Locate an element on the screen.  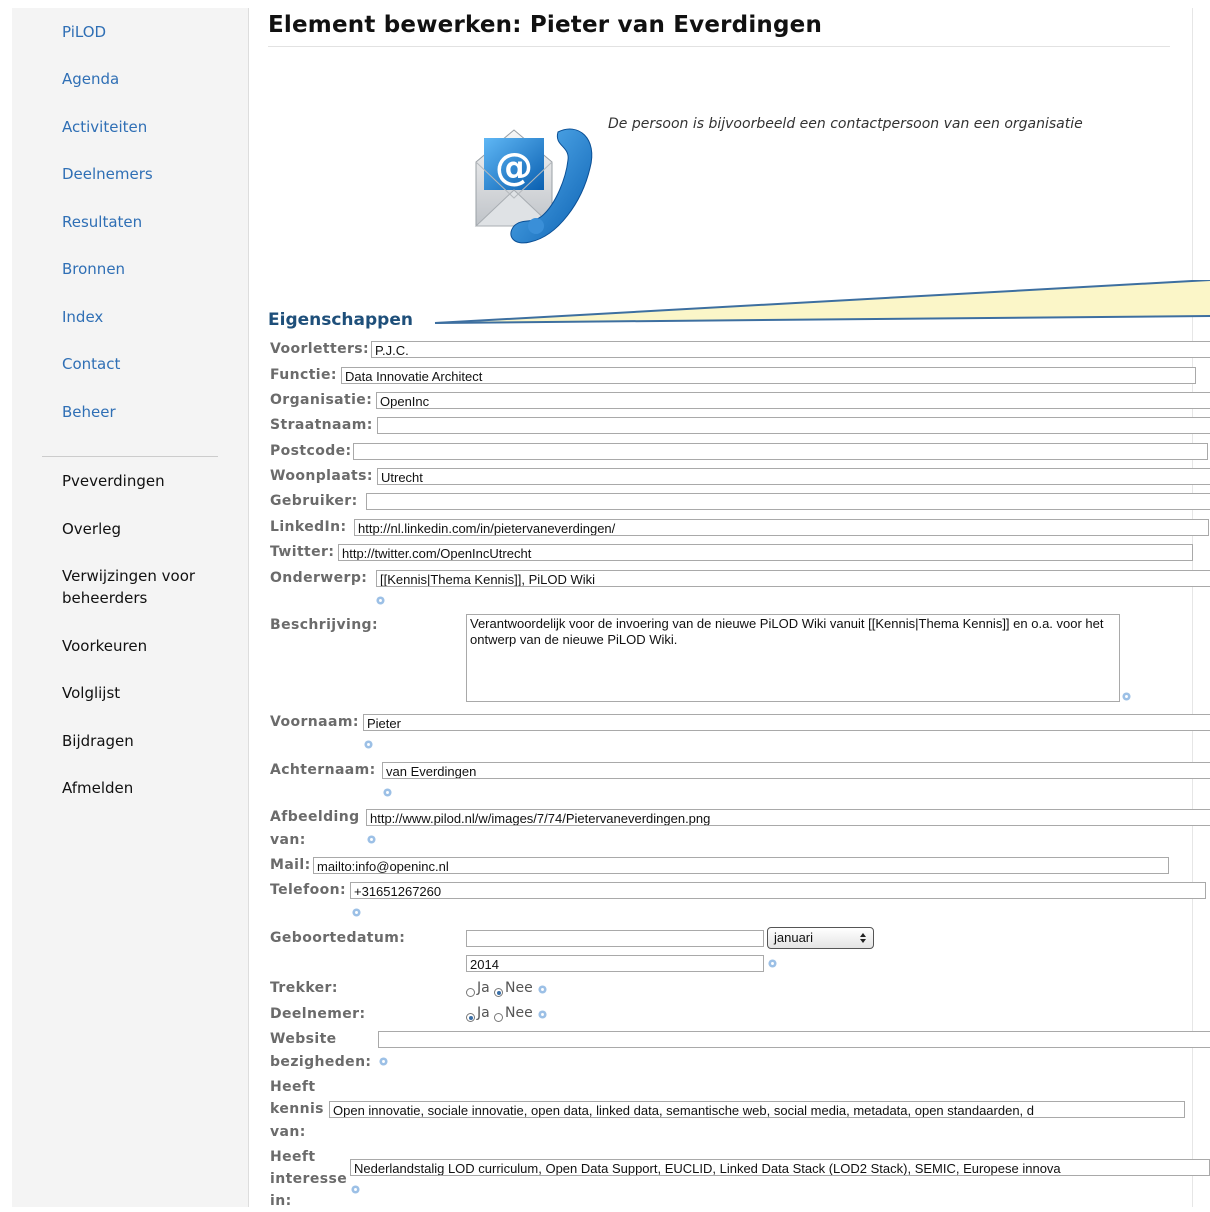
interesse-label-line2: interesse is located at coordinates (309, 1179).